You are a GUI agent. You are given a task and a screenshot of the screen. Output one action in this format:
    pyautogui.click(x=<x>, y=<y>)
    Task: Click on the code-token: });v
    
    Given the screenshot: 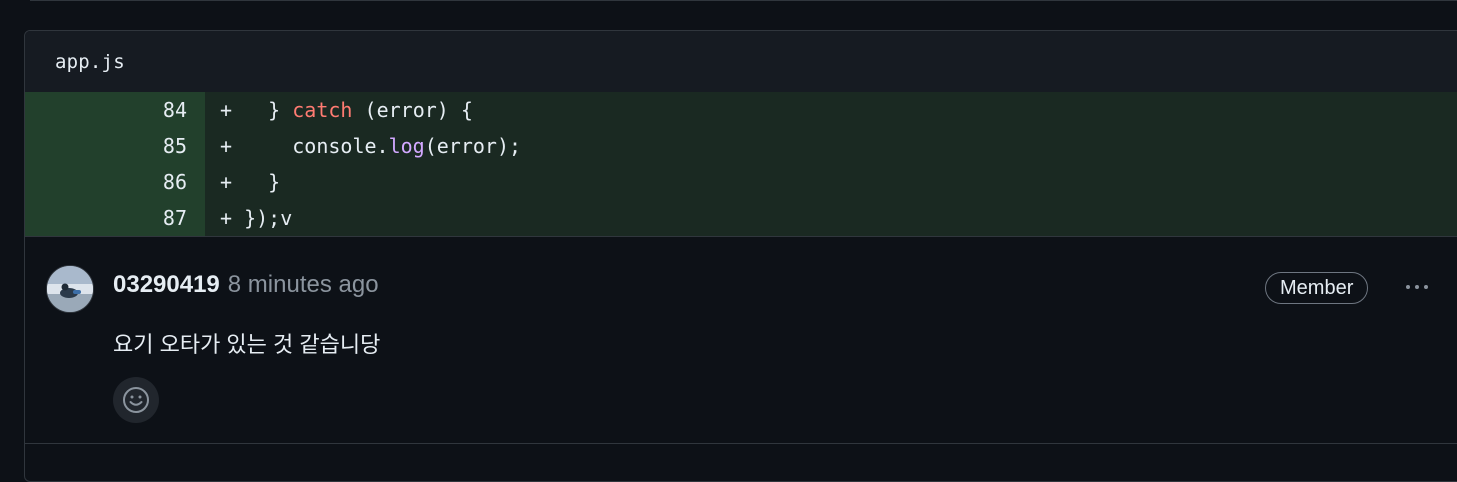 What is the action you would take?
    pyautogui.click(x=268, y=218)
    